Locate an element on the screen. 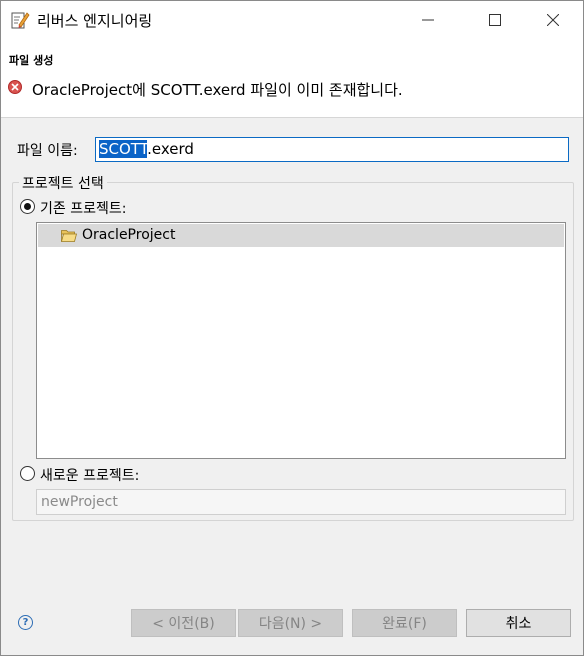 Image resolution: width=584 pixels, height=656 pixels. error-icon is located at coordinates (15, 87).